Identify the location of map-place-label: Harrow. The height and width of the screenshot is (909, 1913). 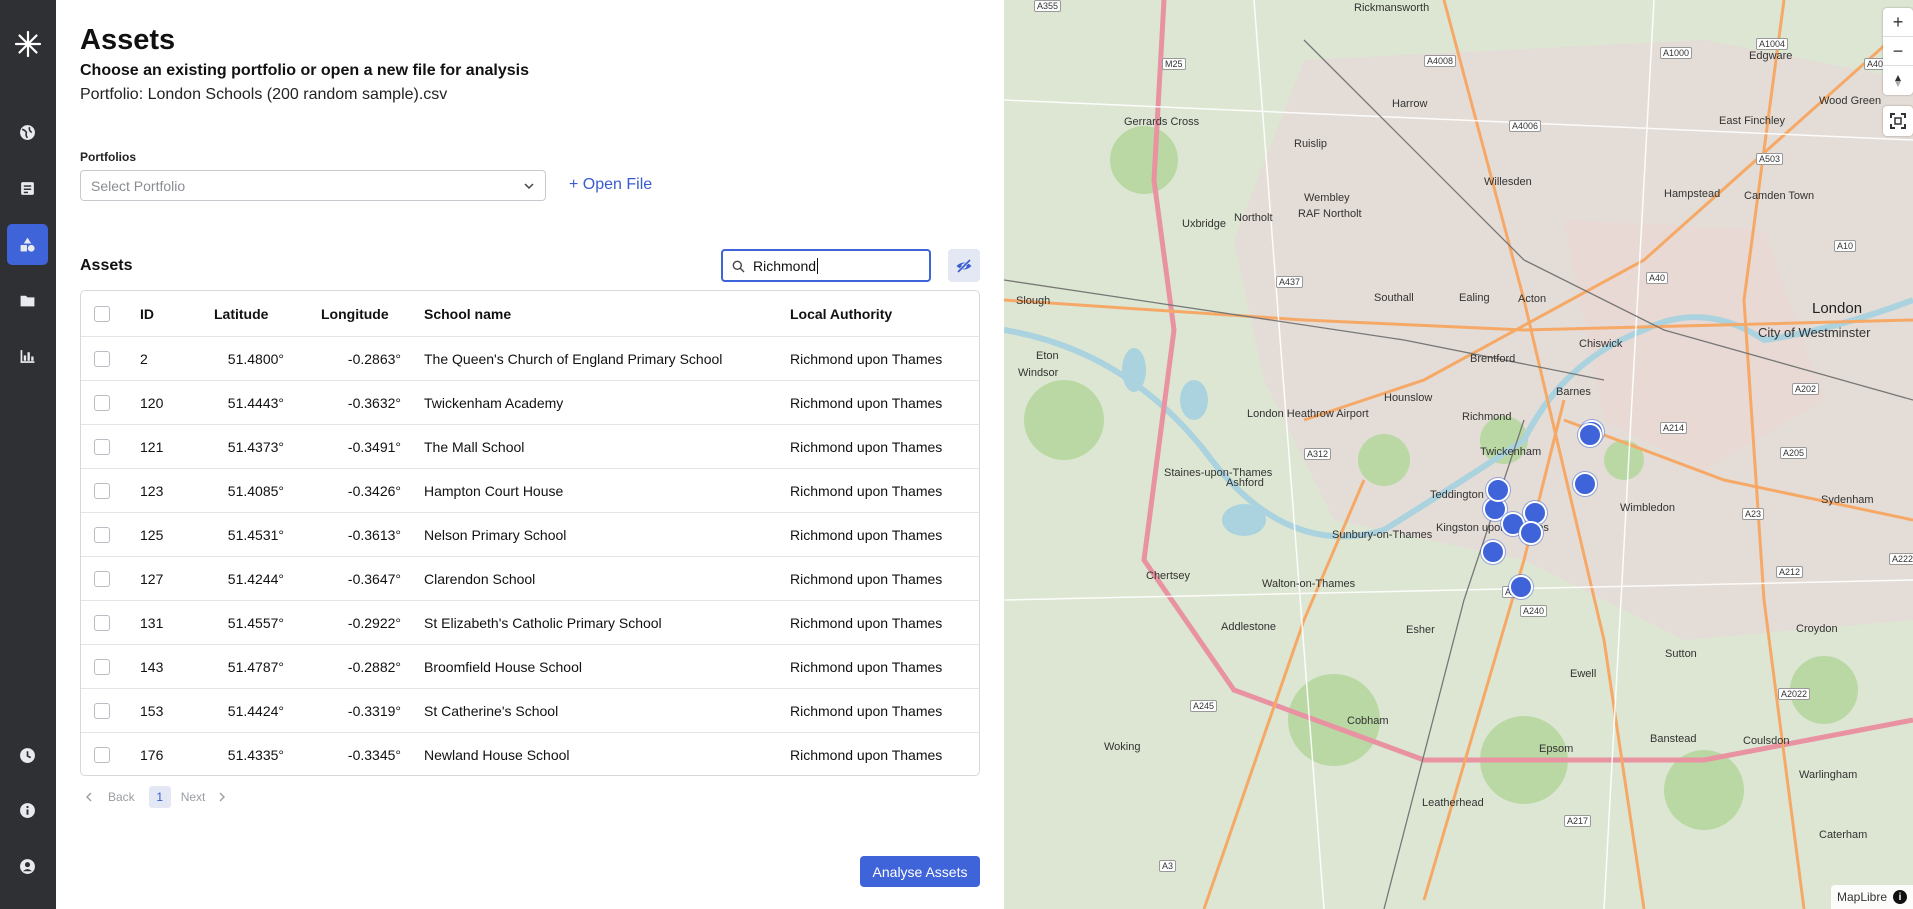
(1410, 104).